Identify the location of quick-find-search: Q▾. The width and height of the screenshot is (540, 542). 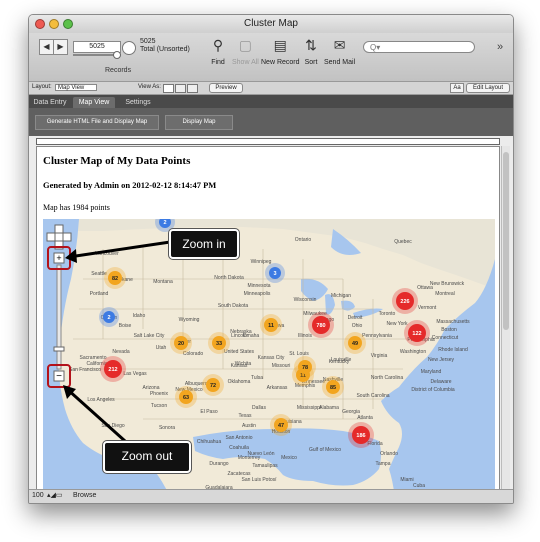
(419, 47).